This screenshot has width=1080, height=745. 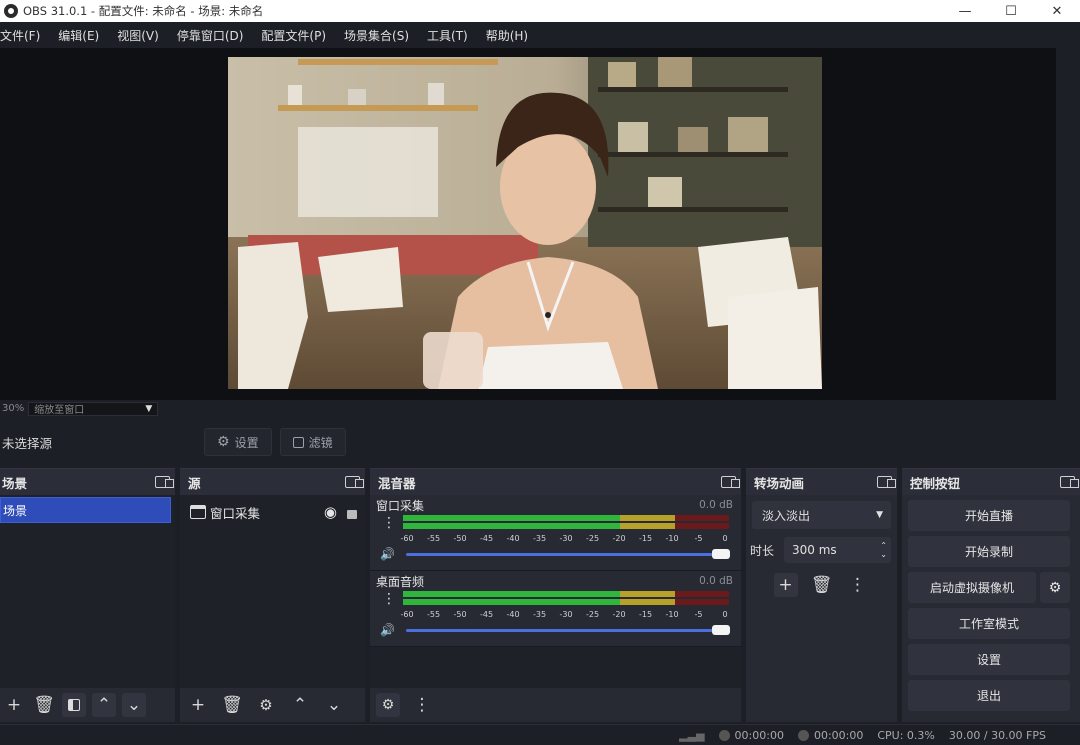 What do you see at coordinates (1057, 11) in the screenshot?
I see `close-button: ✕` at bounding box center [1057, 11].